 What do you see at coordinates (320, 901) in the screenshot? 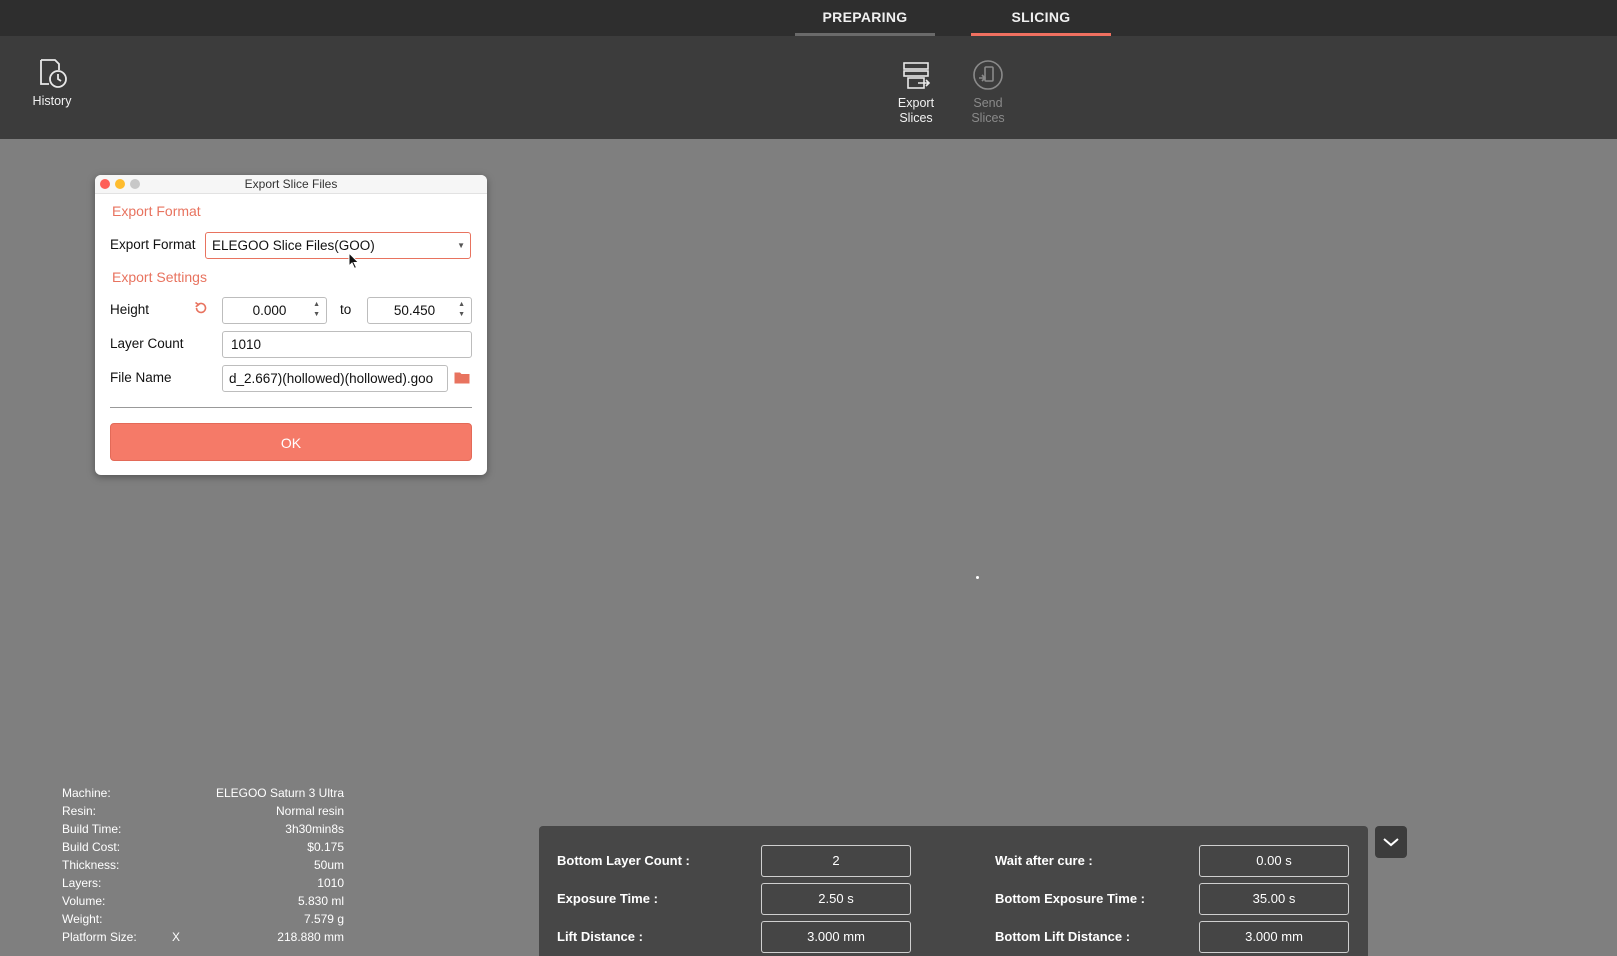
I see `info-value: 5.830 ml` at bounding box center [320, 901].